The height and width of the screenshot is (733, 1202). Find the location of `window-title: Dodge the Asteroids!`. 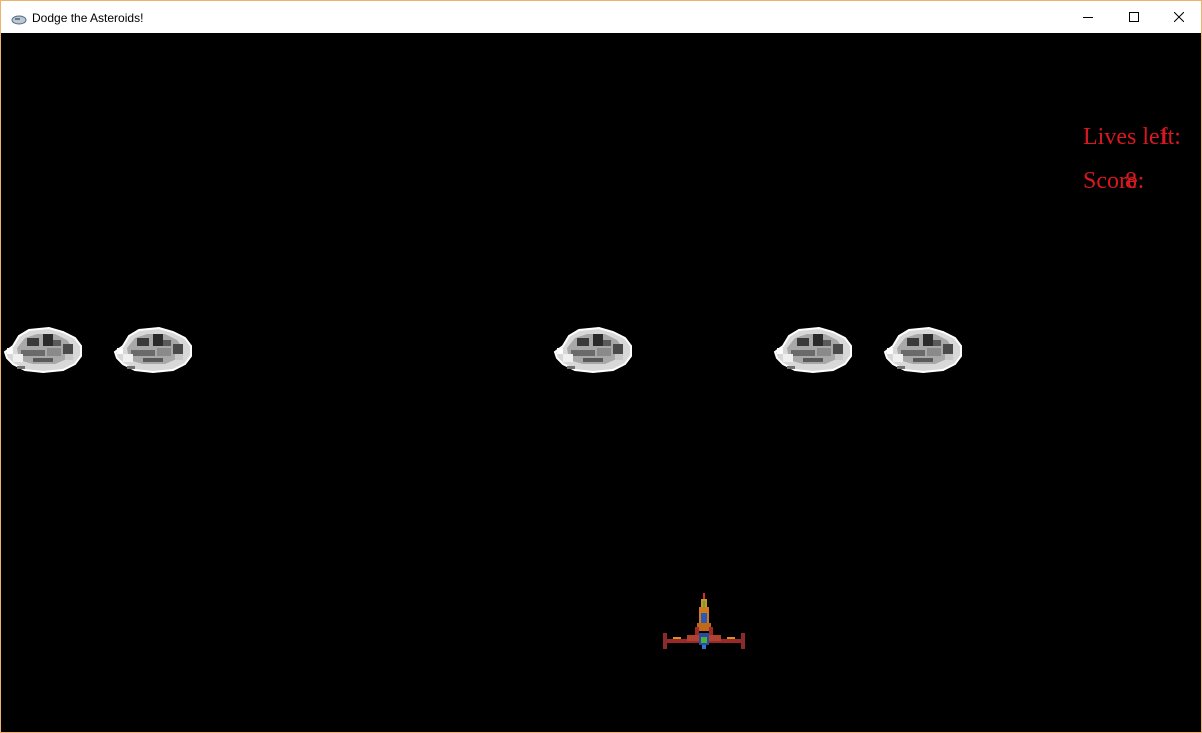

window-title: Dodge the Asteroids! is located at coordinates (88, 18).